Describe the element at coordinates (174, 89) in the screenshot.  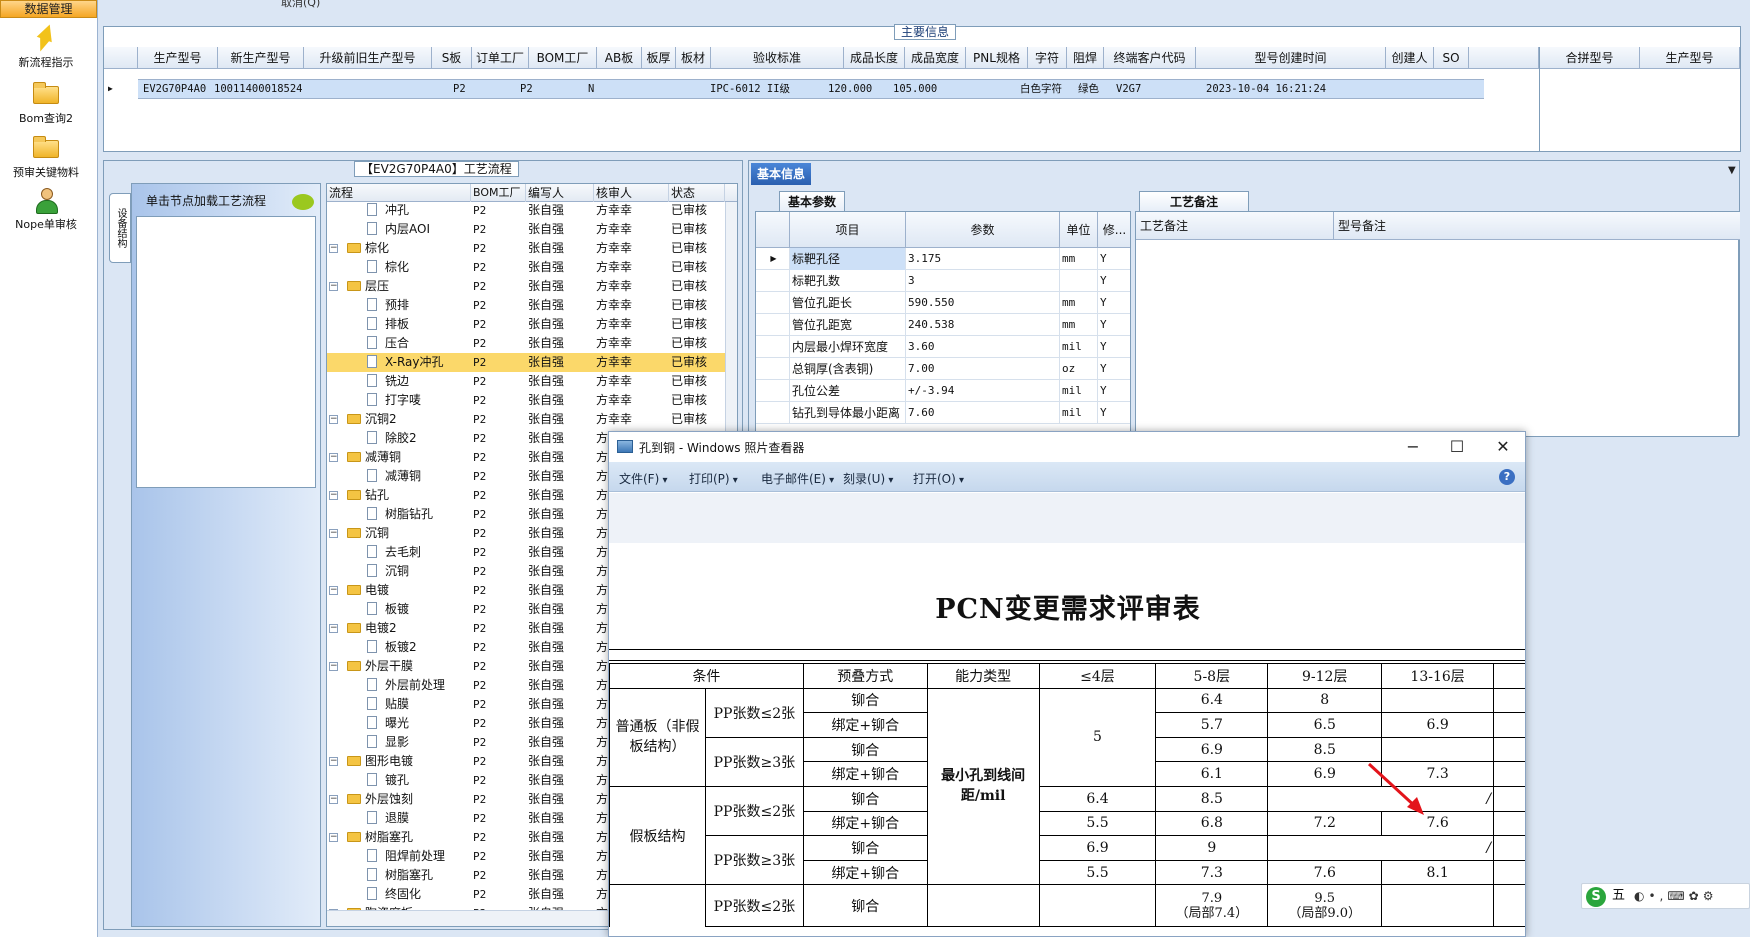
I see `cell-model: EV2G70P4A0` at that location.